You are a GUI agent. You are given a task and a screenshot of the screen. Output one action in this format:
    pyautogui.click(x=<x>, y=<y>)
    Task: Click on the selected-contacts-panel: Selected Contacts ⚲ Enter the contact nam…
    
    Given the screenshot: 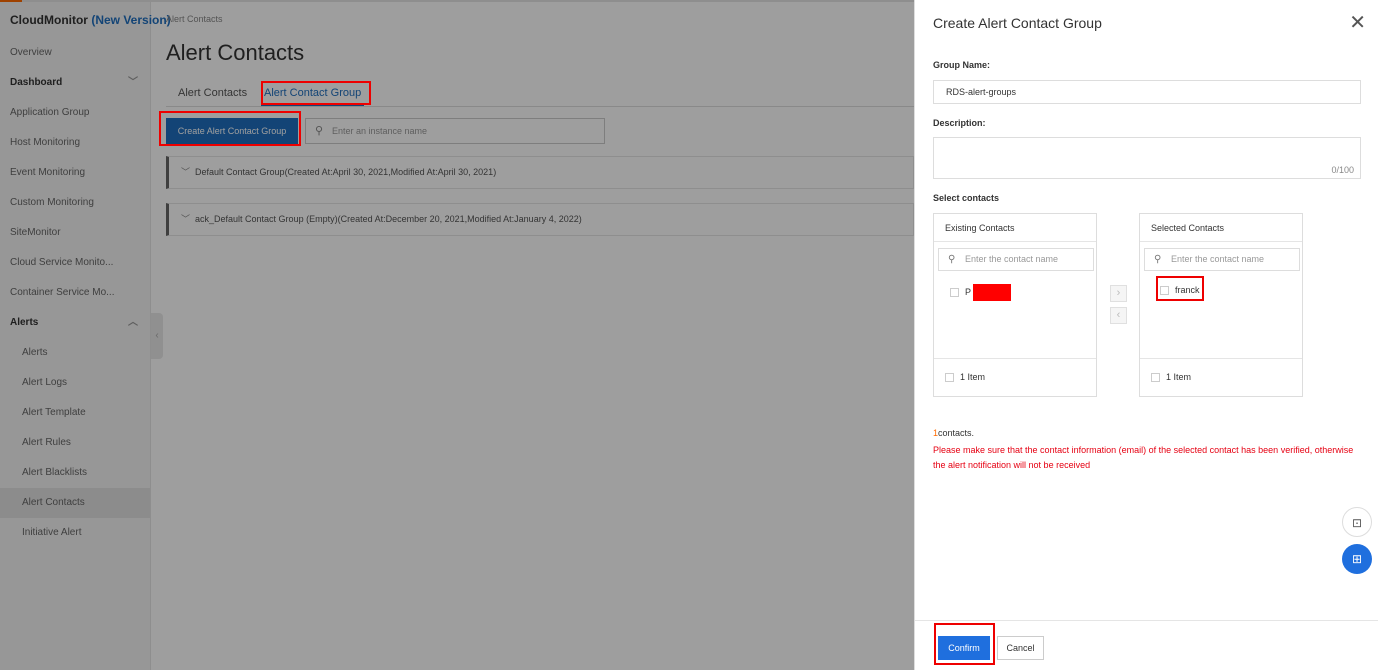 What is the action you would take?
    pyautogui.click(x=1221, y=305)
    